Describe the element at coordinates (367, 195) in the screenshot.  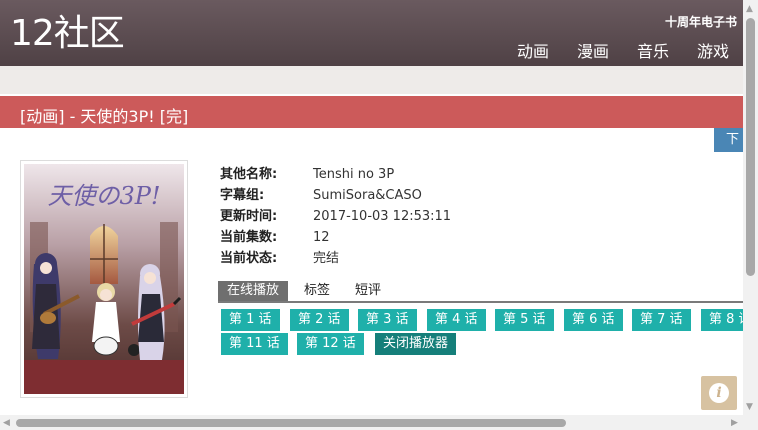
I see `info-value: SumiSora&CASO` at that location.